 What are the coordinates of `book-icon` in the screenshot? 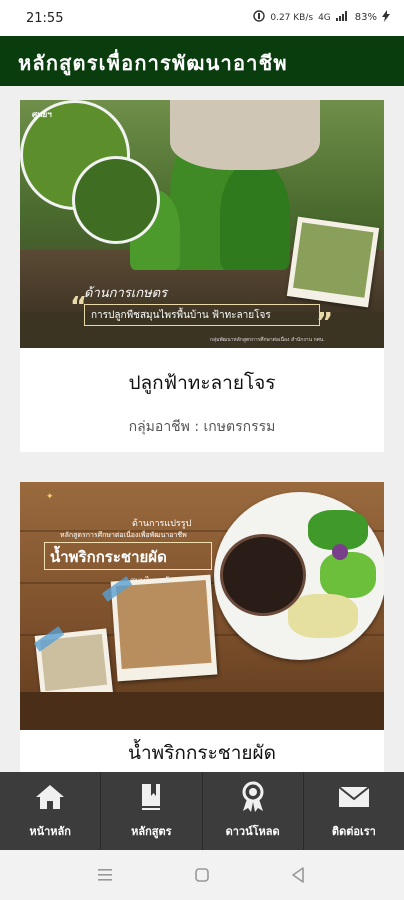 It's located at (151, 797).